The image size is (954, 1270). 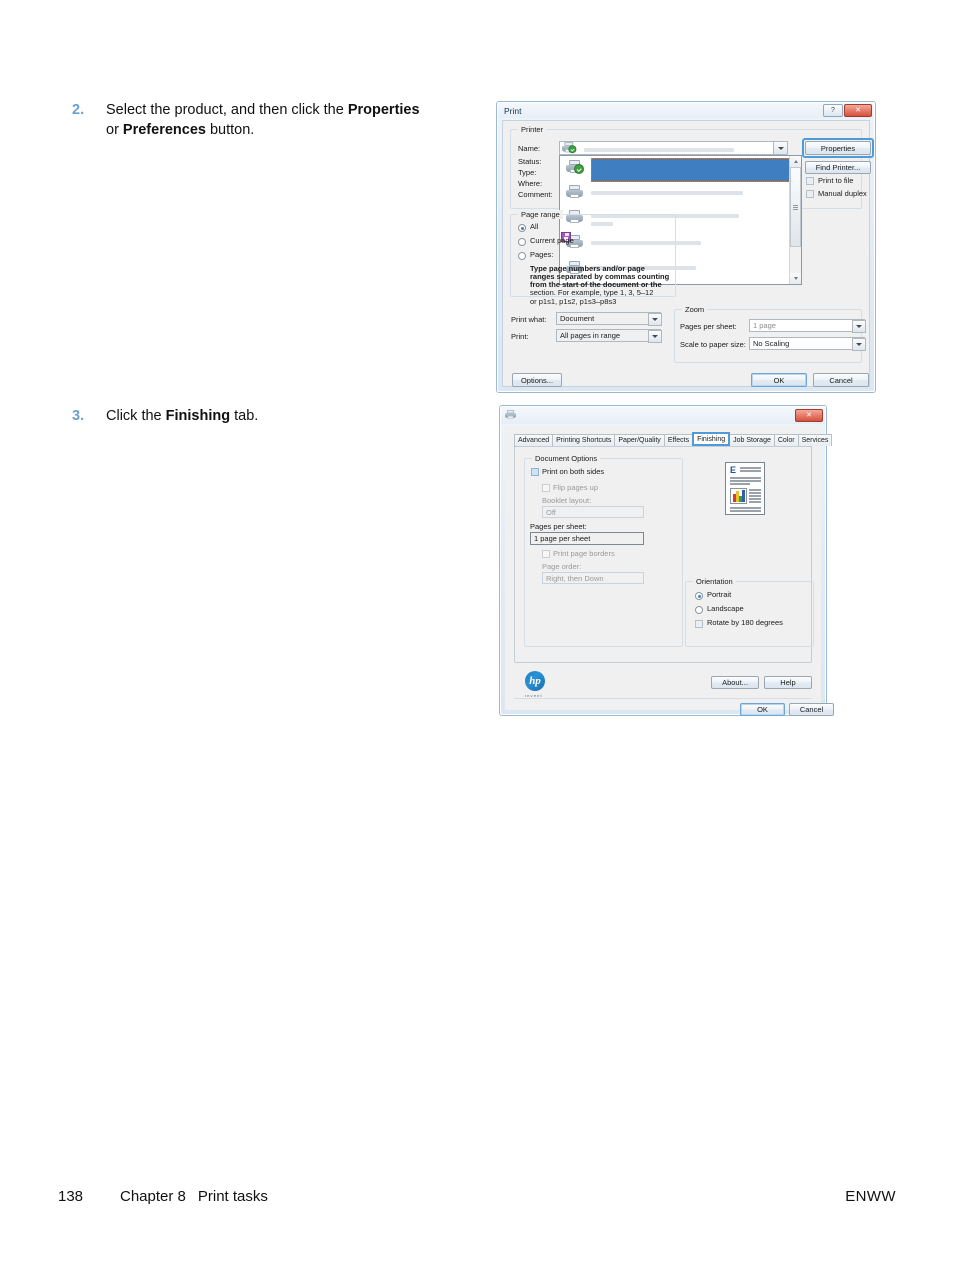 What do you see at coordinates (838, 148) in the screenshot?
I see `properties-button: Properties` at bounding box center [838, 148].